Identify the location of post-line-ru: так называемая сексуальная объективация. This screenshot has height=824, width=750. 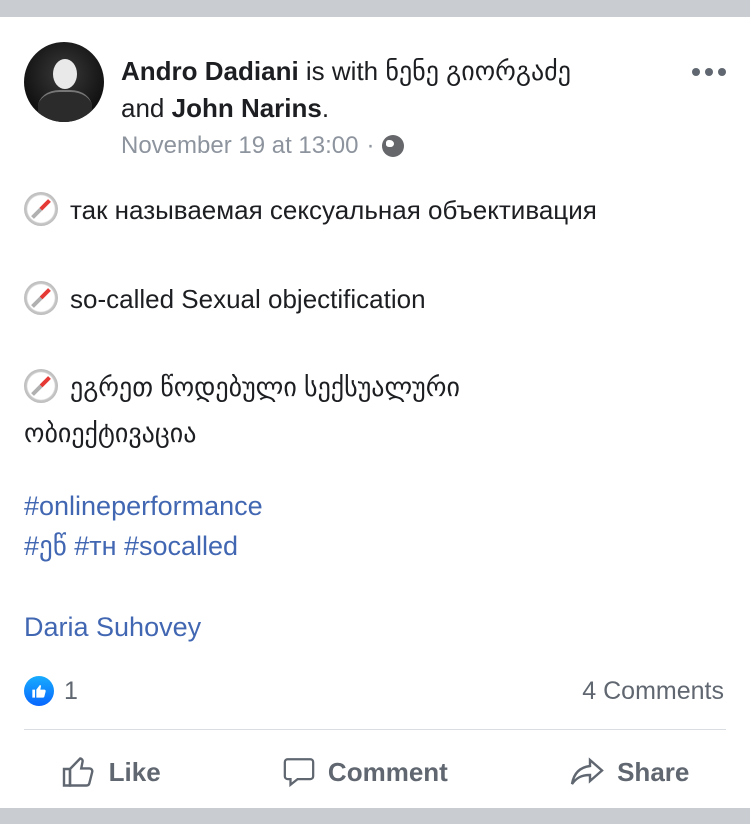
(310, 209).